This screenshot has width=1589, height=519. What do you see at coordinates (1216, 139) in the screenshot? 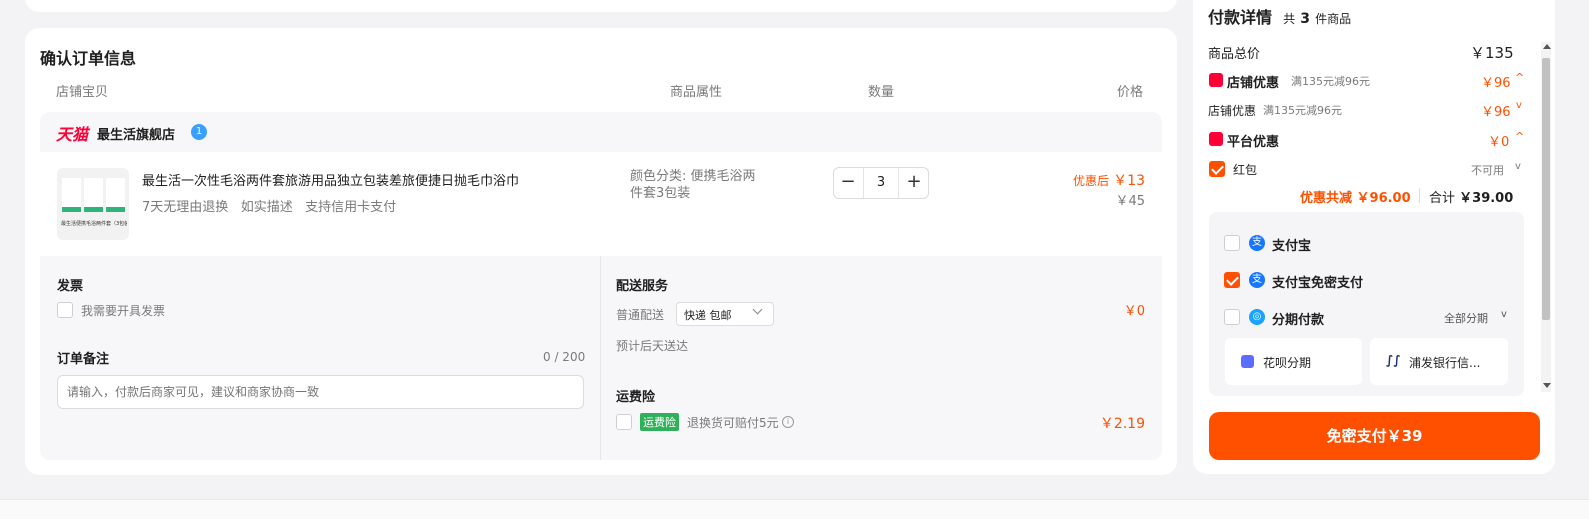
I see `platform-coupon-icon` at bounding box center [1216, 139].